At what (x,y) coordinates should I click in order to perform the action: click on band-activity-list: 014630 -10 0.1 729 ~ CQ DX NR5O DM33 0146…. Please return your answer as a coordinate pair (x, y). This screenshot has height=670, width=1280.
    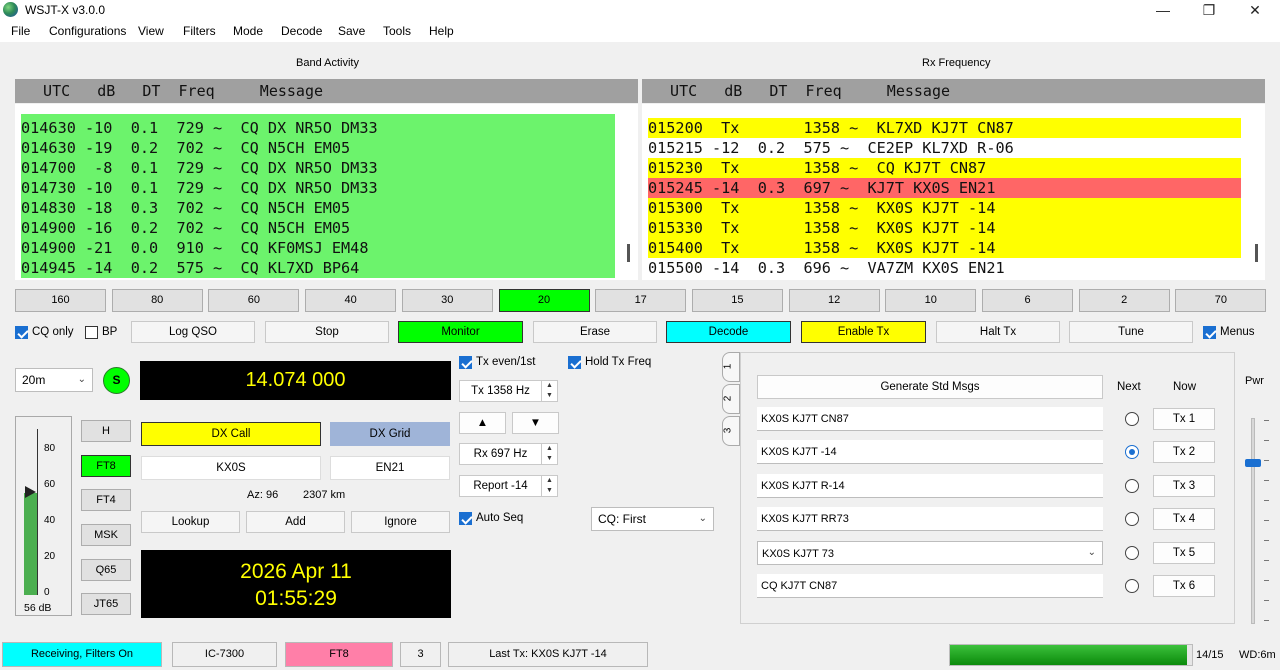
    Looking at the image, I should click on (326, 192).